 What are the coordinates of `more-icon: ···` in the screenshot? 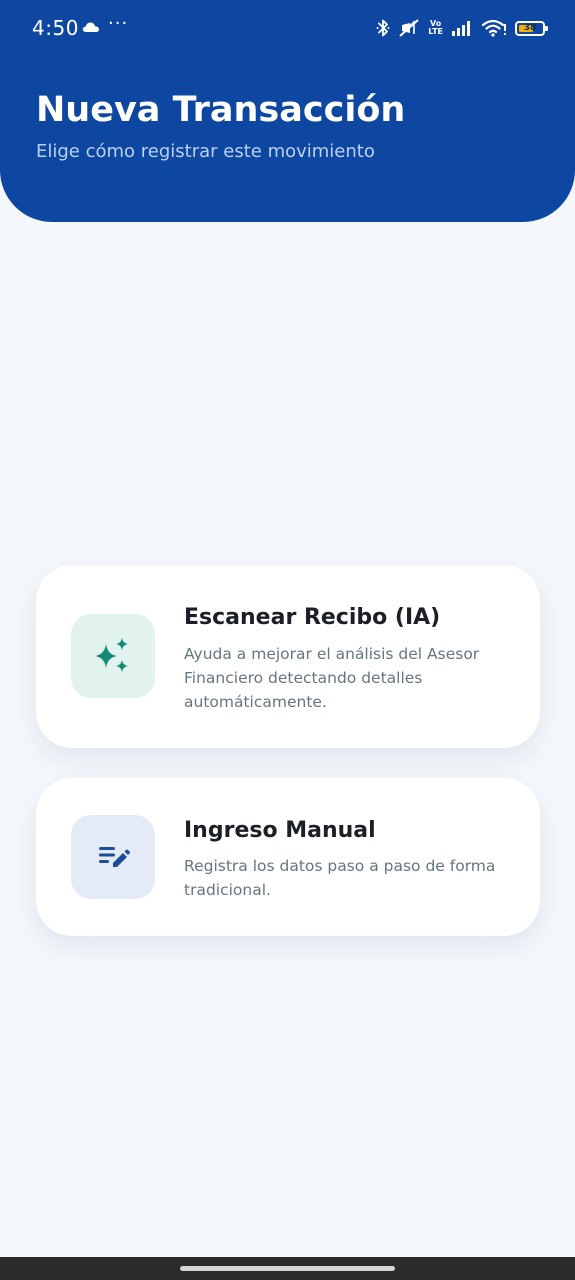 It's located at (118, 23).